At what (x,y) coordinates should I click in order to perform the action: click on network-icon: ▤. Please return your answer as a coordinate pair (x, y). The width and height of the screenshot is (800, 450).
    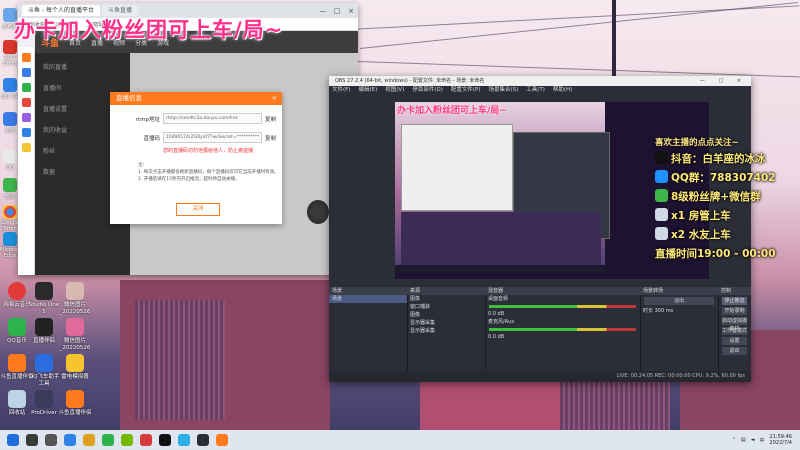
    Looking at the image, I should click on (743, 440).